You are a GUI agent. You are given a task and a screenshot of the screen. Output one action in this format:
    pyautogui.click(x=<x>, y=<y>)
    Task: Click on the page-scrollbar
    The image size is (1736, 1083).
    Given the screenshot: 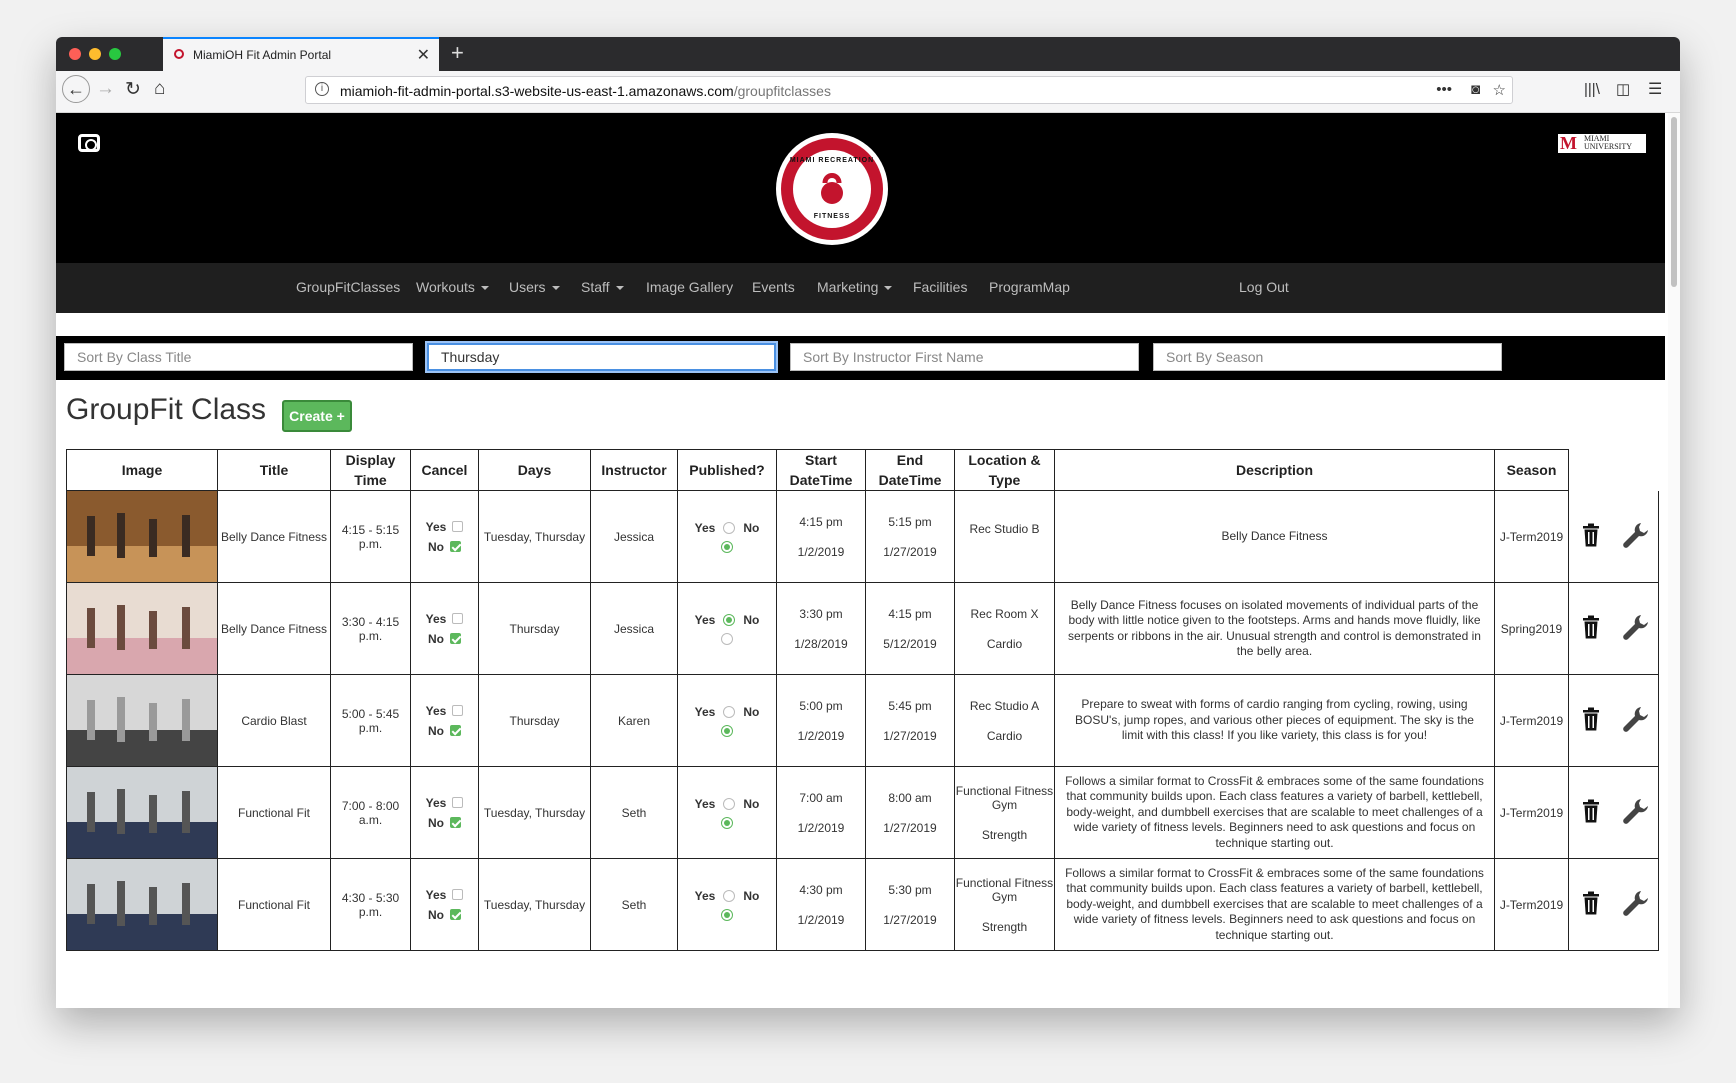 What is the action you would take?
    pyautogui.click(x=1674, y=560)
    